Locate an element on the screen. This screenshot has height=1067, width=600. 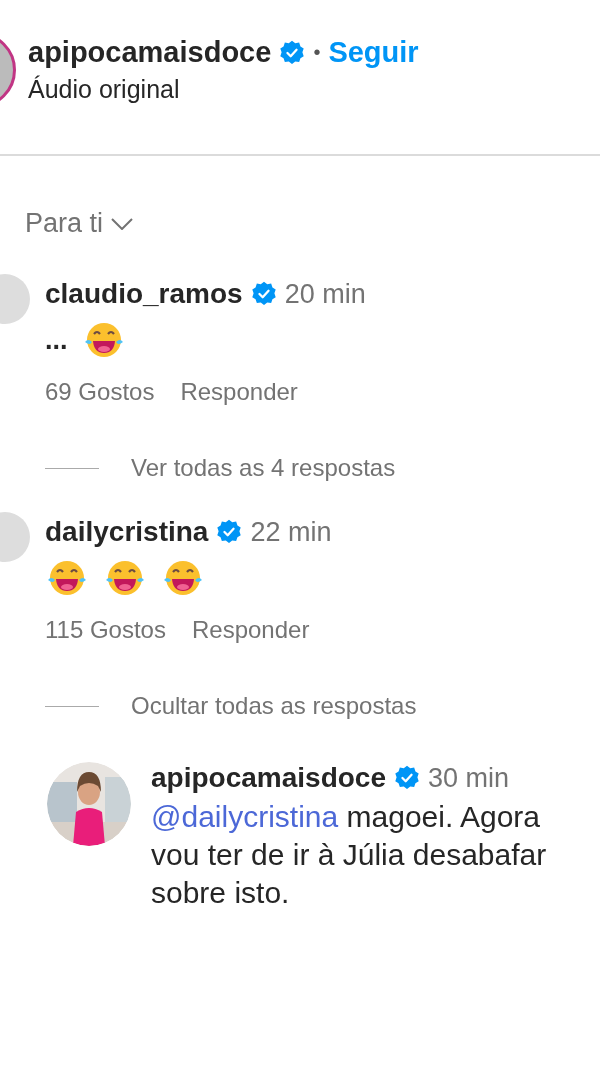
like-count: 115 Gostos is located at coordinates (105, 630).